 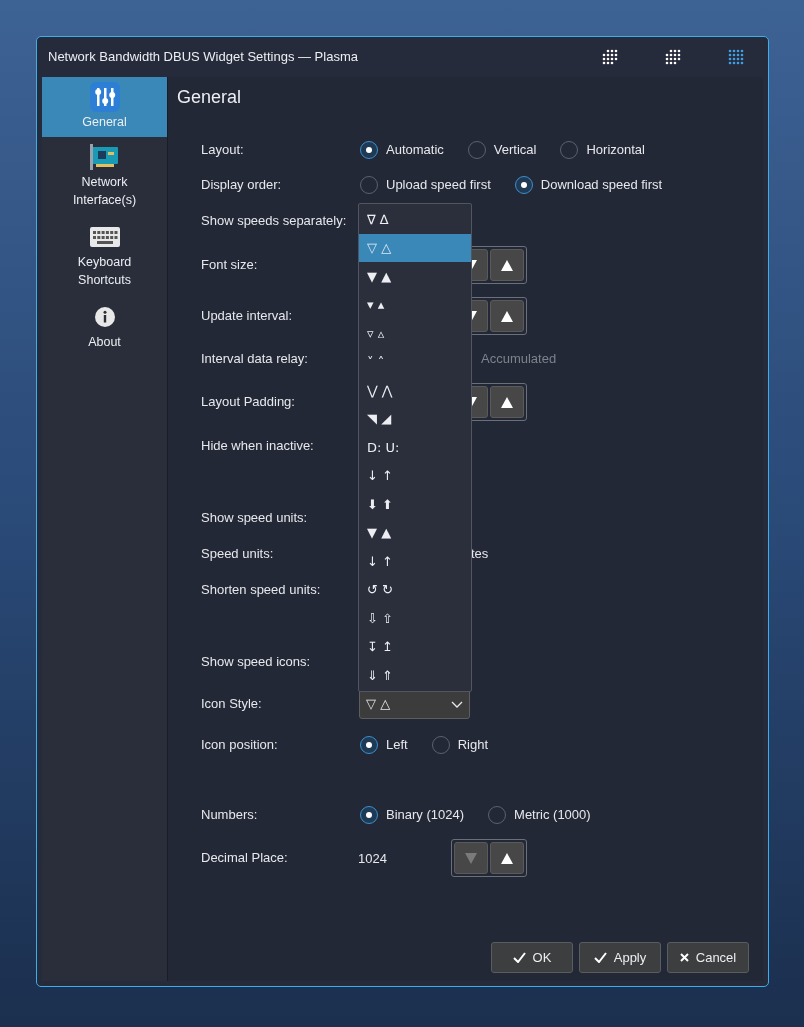 What do you see at coordinates (673, 57) in the screenshot?
I see `minimize-icon` at bounding box center [673, 57].